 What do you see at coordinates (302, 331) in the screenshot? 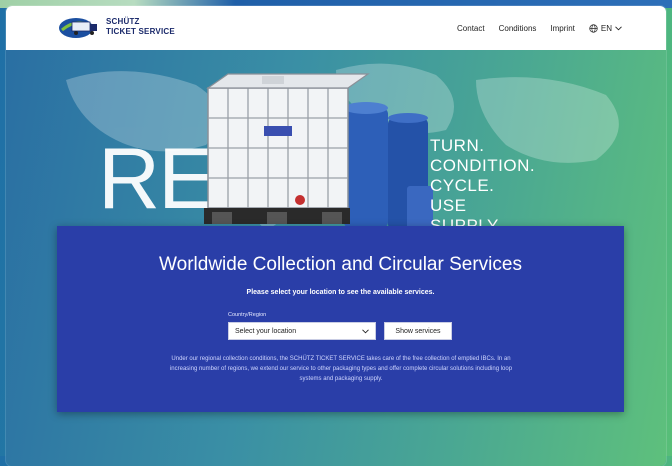
I see `location-select: Select your location` at bounding box center [302, 331].